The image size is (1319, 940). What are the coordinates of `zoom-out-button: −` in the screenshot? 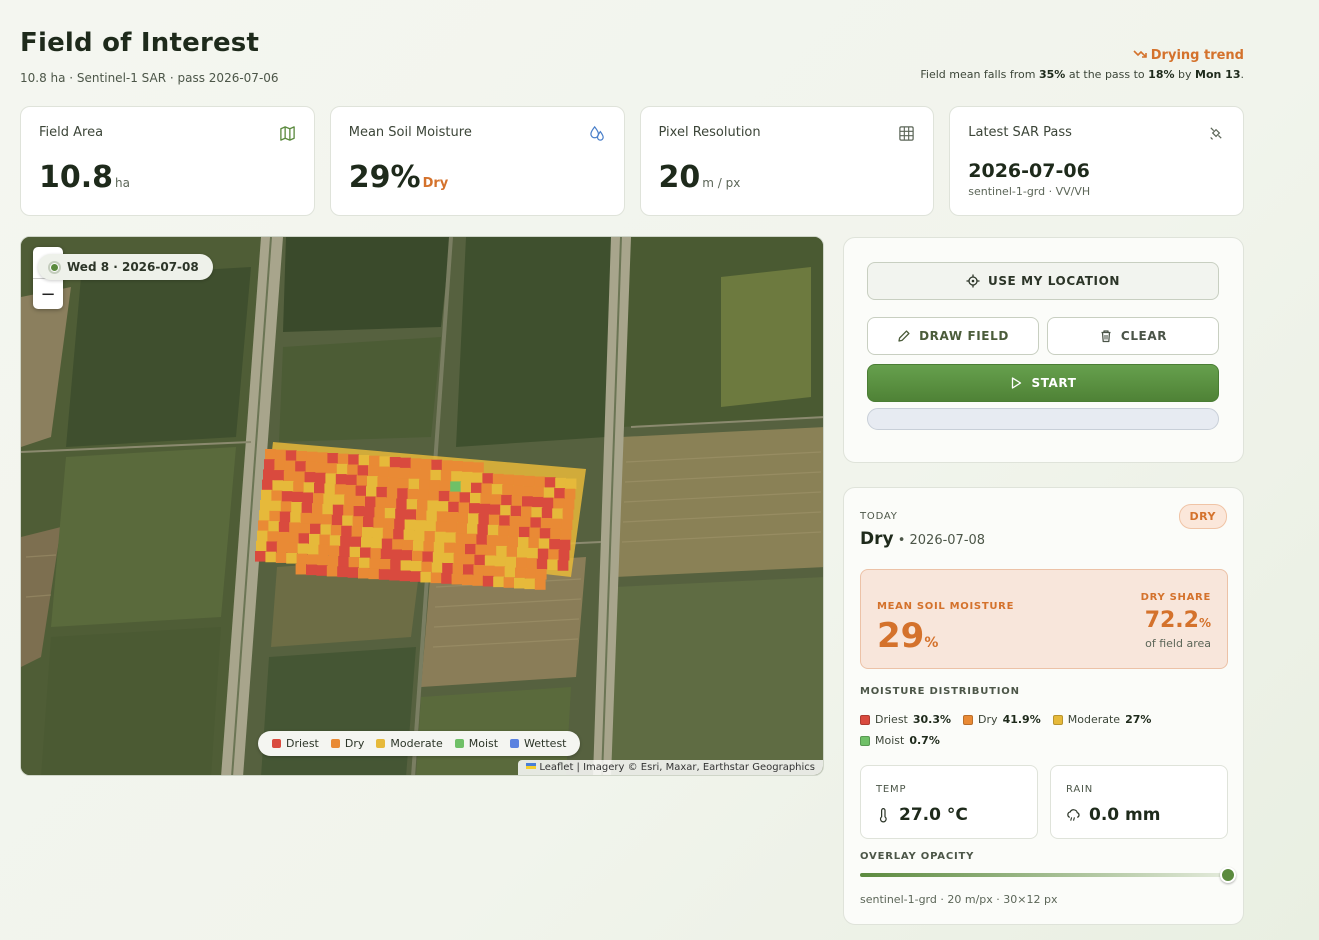 It's located at (48, 293).